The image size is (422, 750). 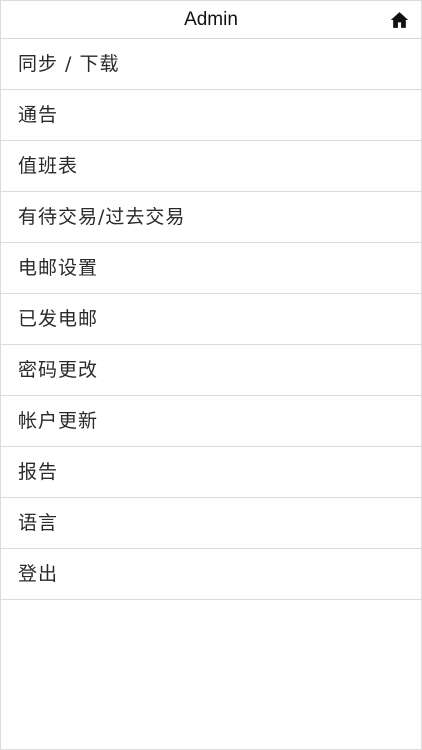 I want to click on menu-item-label: 同步 / 下载, so click(x=69, y=64).